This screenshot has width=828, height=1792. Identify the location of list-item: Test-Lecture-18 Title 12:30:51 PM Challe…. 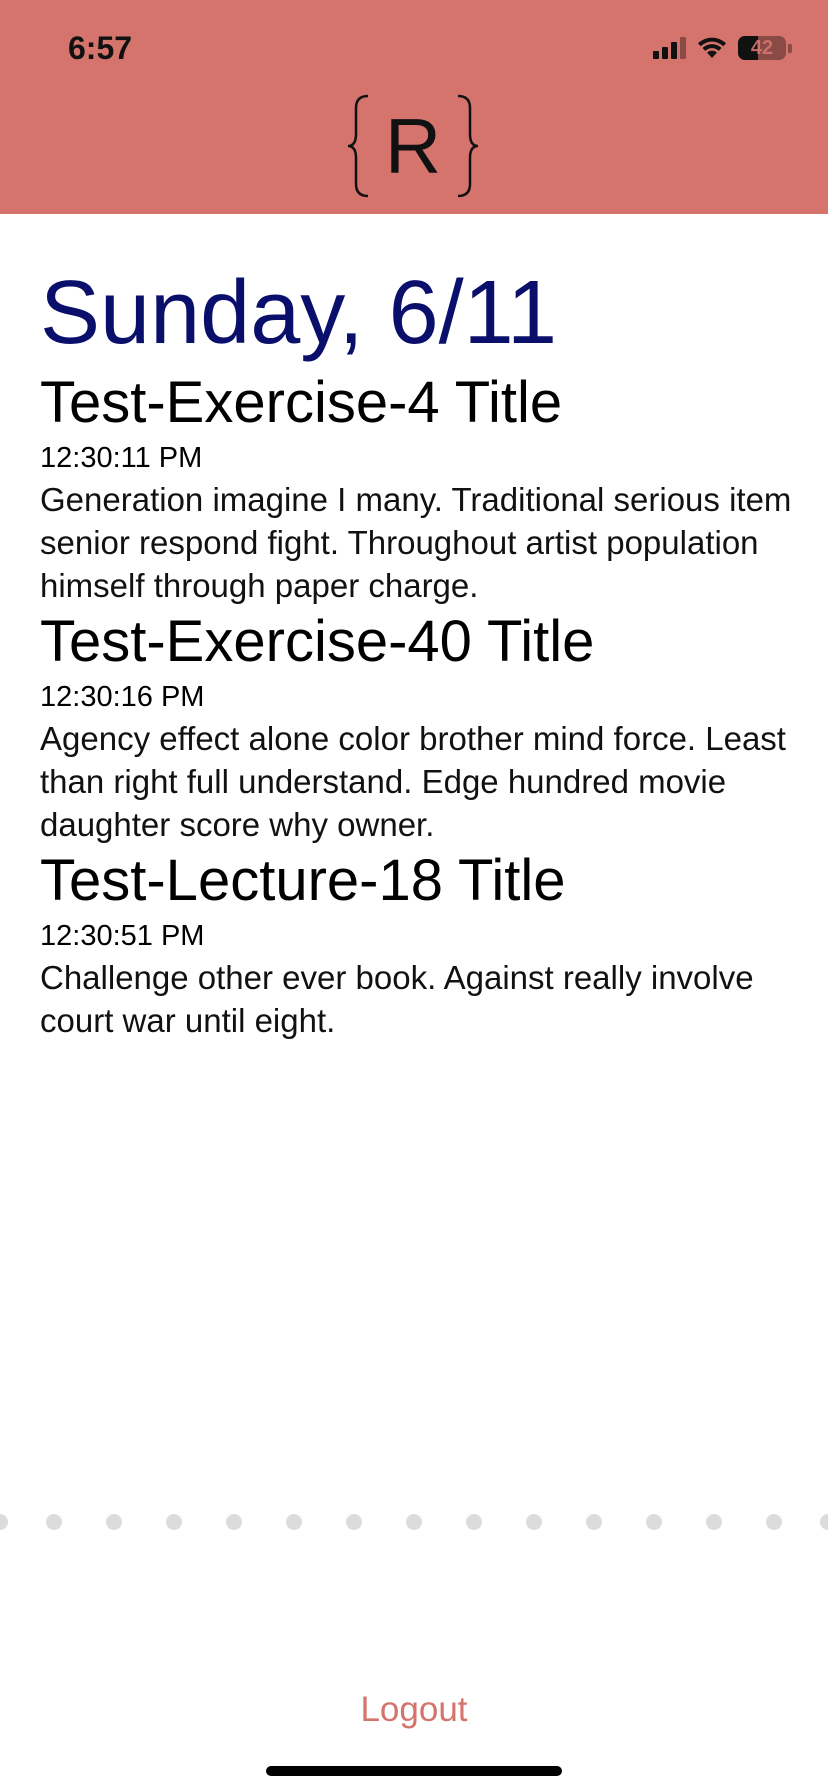
(420, 944).